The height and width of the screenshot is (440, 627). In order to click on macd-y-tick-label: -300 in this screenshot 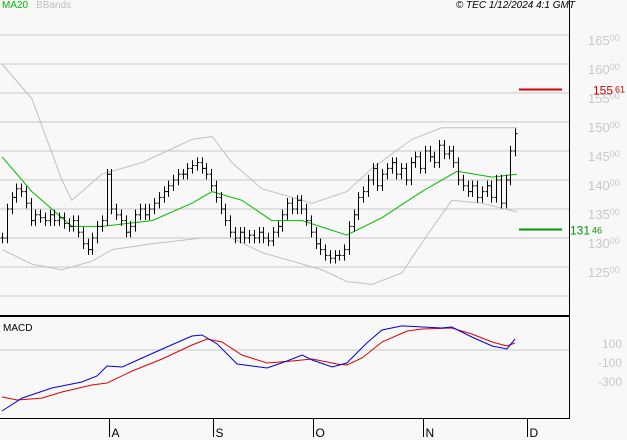, I will do `click(610, 382)`.